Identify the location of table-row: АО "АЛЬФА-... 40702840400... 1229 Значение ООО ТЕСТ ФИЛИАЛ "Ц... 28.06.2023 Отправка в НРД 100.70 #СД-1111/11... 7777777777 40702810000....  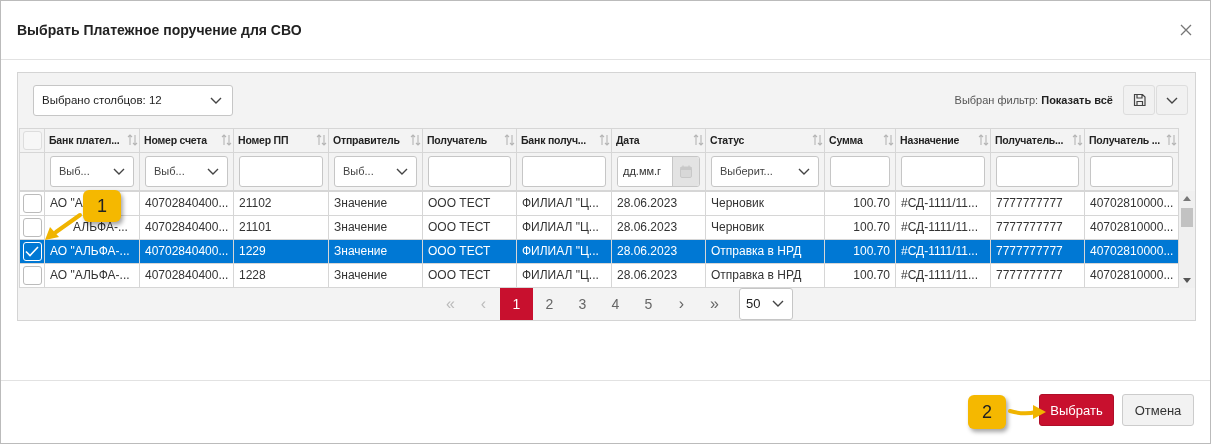
(599, 251).